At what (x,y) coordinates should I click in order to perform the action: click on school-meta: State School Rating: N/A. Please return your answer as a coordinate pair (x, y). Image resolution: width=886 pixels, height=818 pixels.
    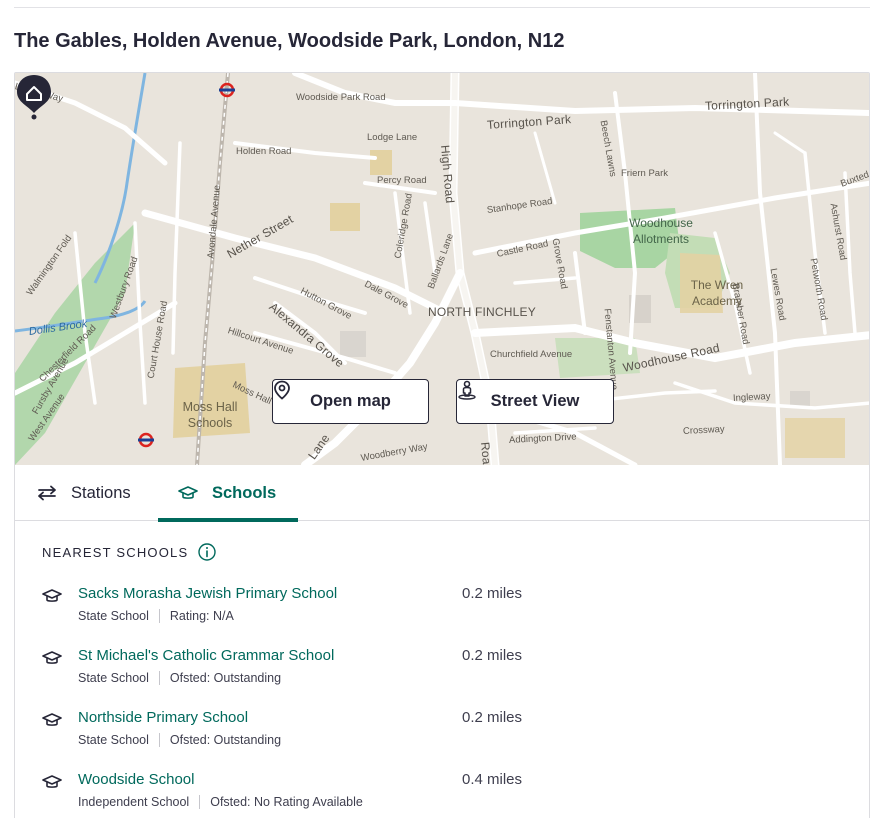
    Looking at the image, I should click on (156, 616).